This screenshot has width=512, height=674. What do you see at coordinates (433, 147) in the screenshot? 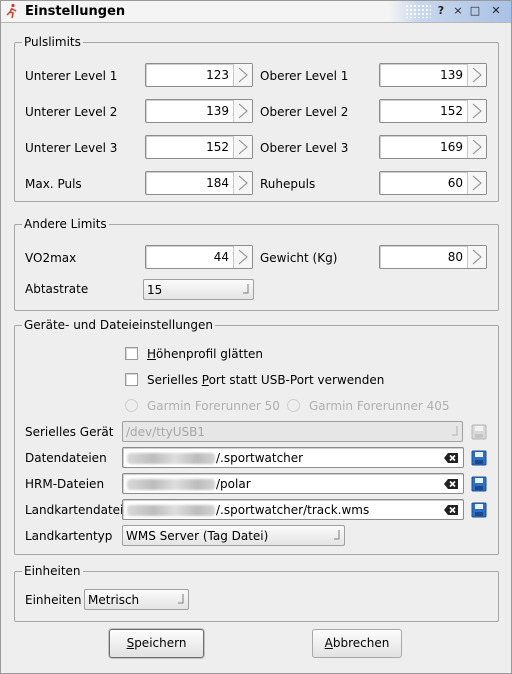
I see `upper-level-3-spinbox: 169` at bounding box center [433, 147].